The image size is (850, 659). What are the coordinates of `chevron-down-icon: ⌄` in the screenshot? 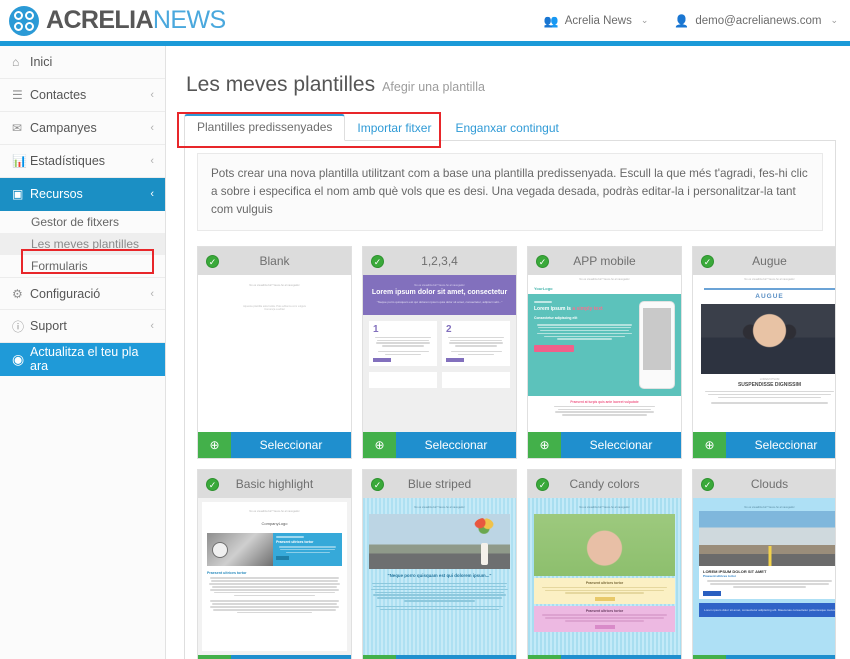 It's located at (644, 20).